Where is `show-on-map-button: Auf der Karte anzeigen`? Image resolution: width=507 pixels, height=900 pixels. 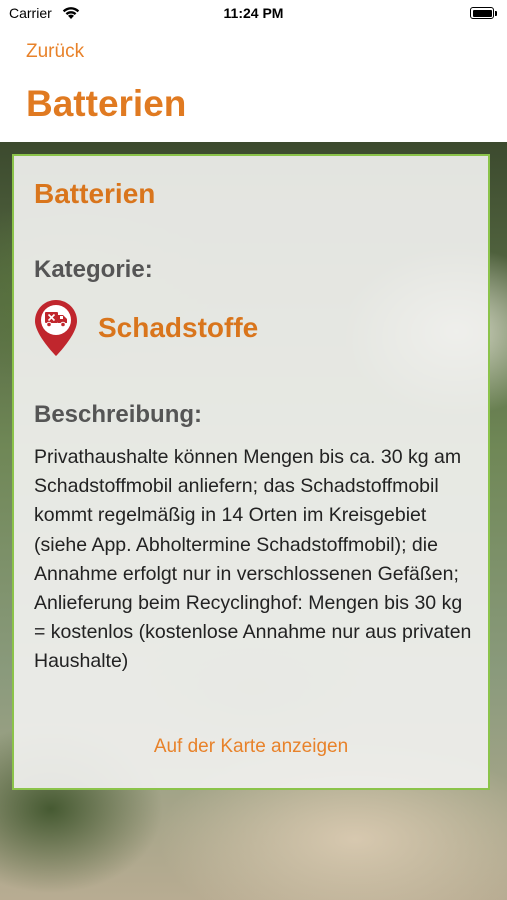 show-on-map-button: Auf der Karte anzeigen is located at coordinates (251, 747).